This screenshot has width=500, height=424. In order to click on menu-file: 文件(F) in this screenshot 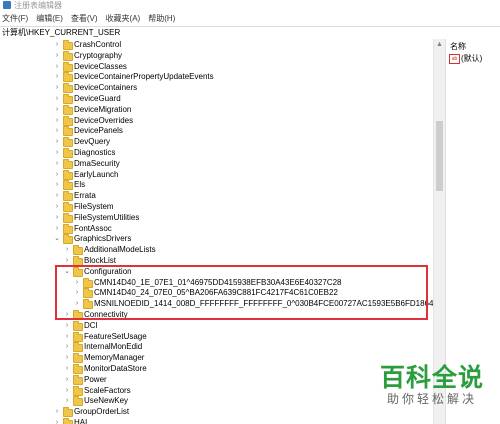, I will do `click(16, 18)`.